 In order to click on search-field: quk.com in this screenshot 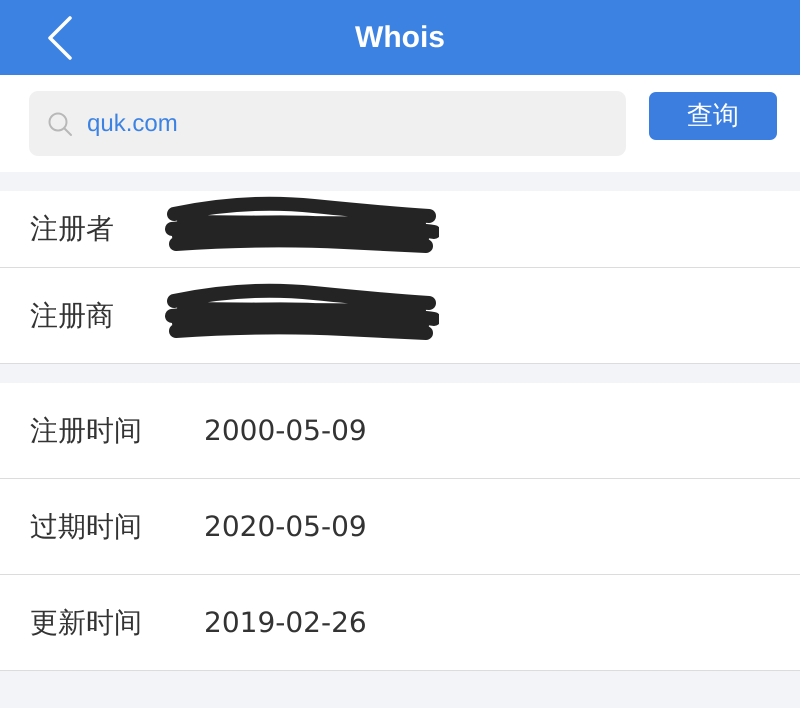, I will do `click(327, 123)`.